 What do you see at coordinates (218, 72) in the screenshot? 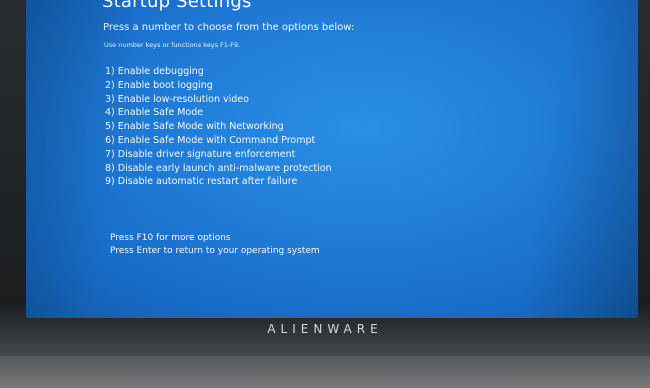
I see `option-enable-debugging: 1) Enable debugging` at bounding box center [218, 72].